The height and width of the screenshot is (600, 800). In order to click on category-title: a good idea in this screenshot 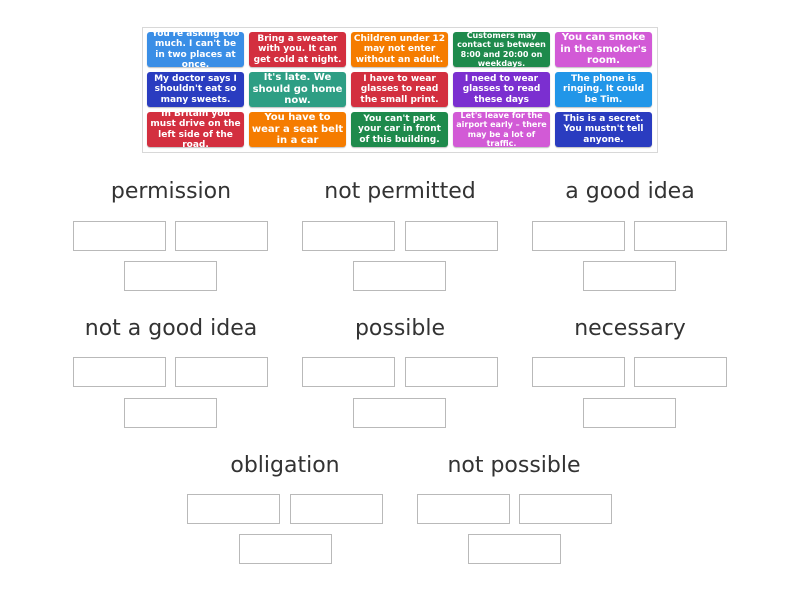, I will do `click(630, 191)`.